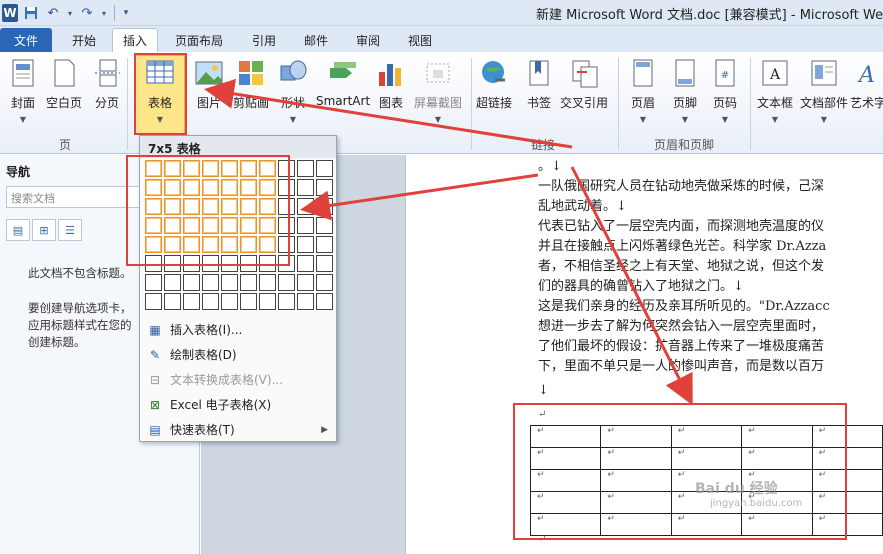 This screenshot has height=554, width=883. Describe the element at coordinates (10, 13) in the screenshot. I see `word-logo-icon: W` at that location.